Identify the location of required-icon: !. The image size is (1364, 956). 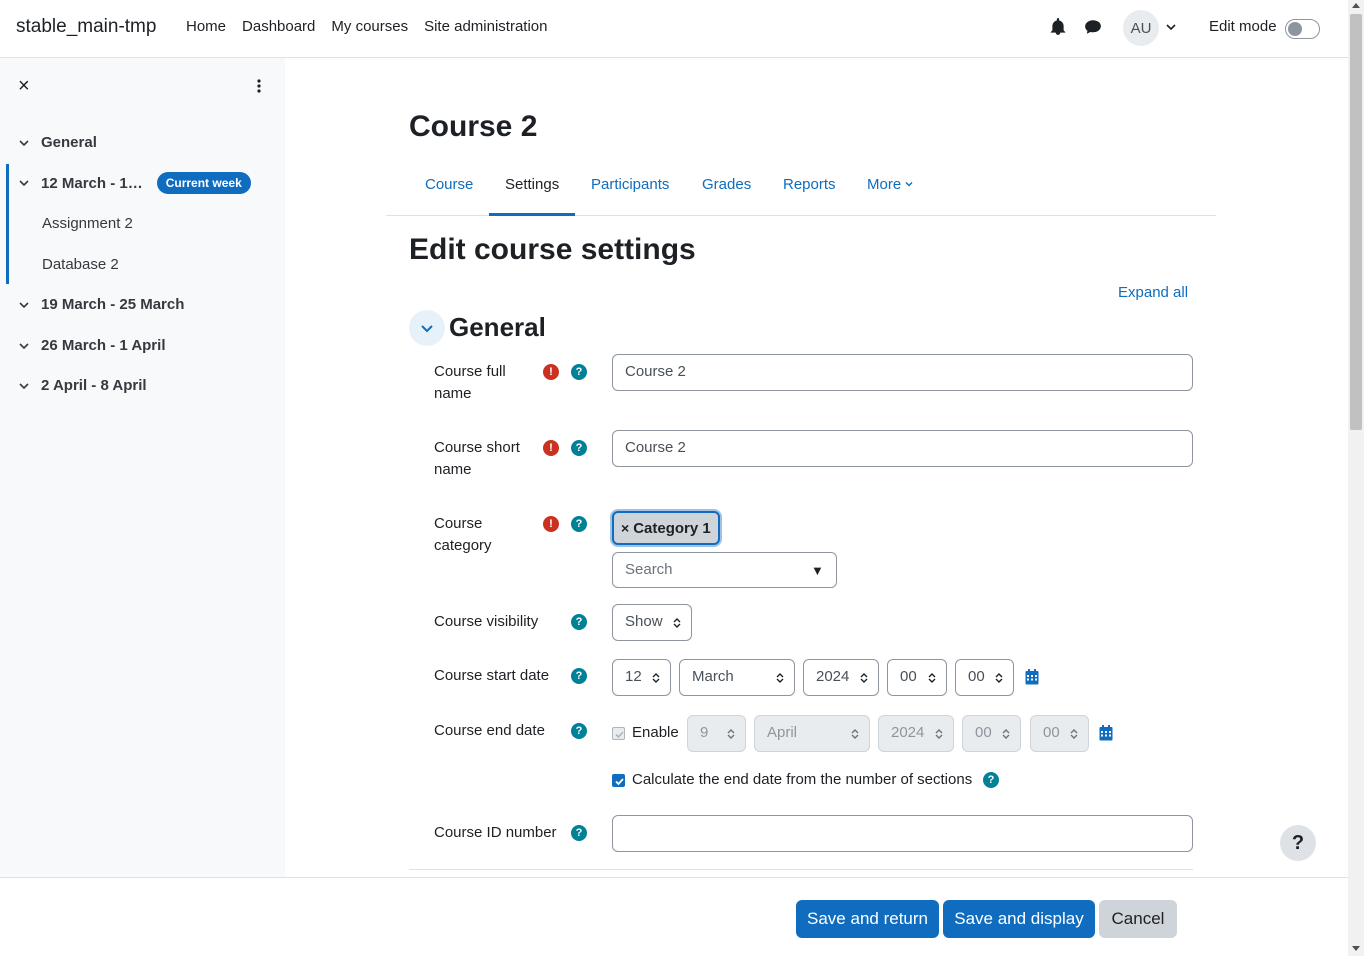
(551, 372).